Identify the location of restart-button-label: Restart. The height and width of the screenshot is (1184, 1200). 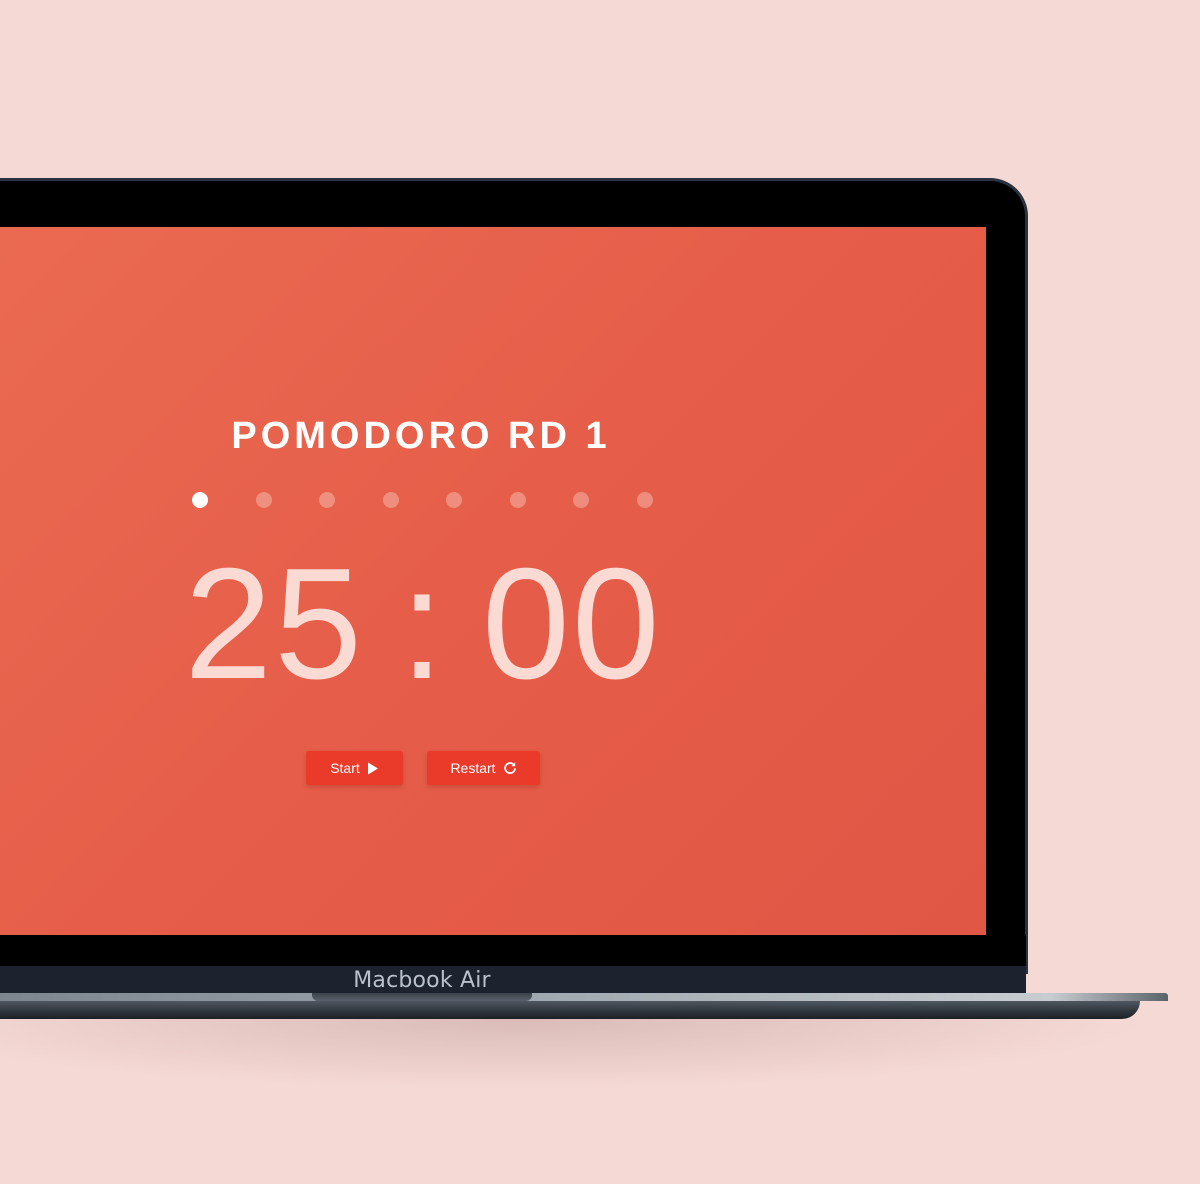
(473, 768).